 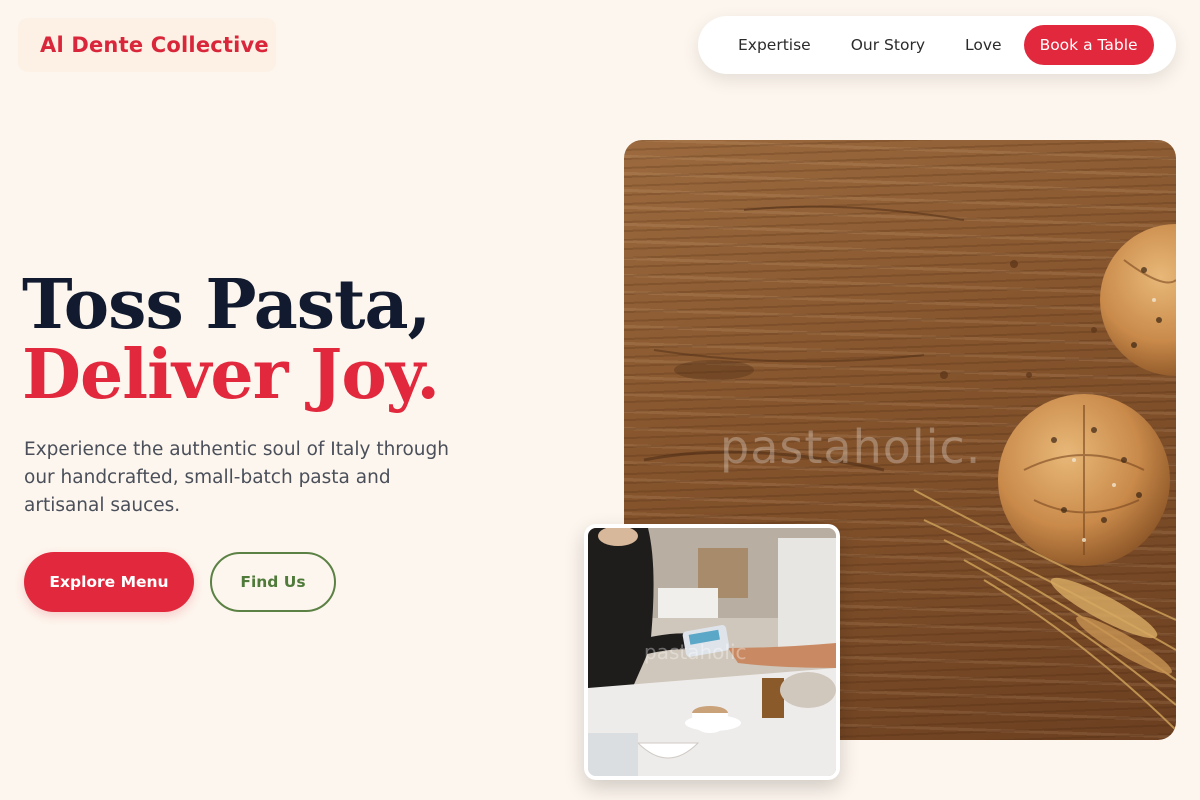 What do you see at coordinates (109, 582) in the screenshot?
I see `explore-menu-button: Explore Menu` at bounding box center [109, 582].